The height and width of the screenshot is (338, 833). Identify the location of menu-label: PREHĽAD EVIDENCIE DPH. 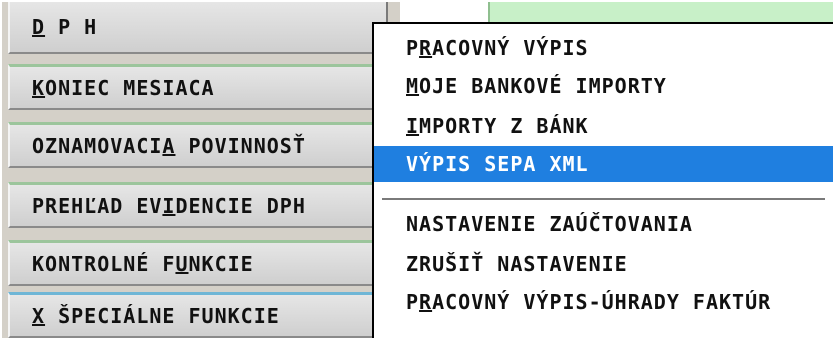
(169, 205).